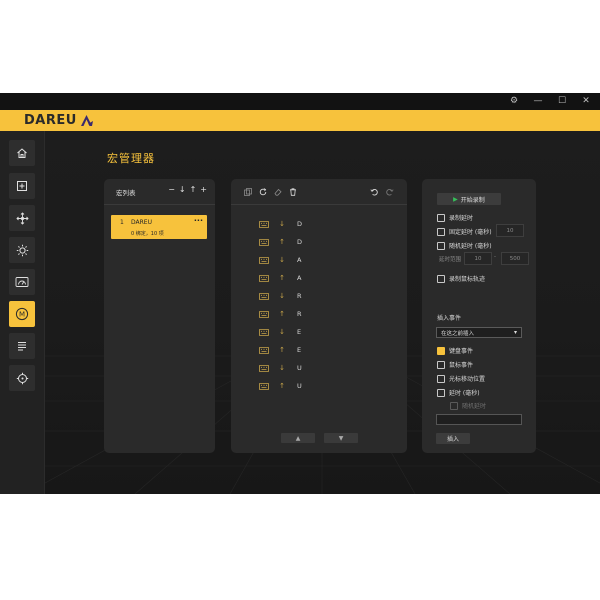  What do you see at coordinates (300, 101) in the screenshot?
I see `title-bar: ⚙ — ☐ ✕` at bounding box center [300, 101].